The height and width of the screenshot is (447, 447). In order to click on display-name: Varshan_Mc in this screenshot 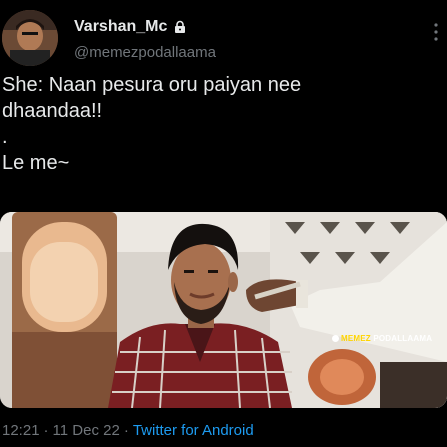, I will do `click(120, 27)`.